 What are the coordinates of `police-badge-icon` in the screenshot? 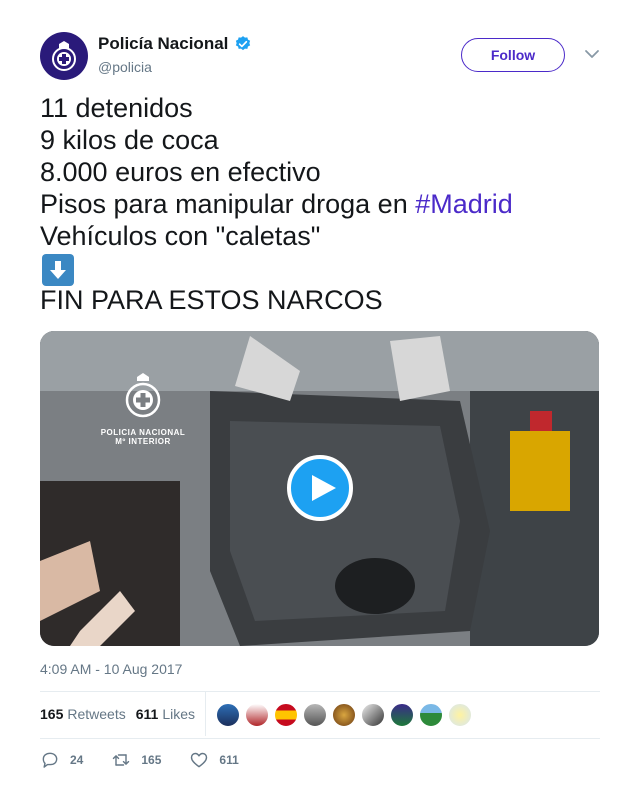 It's located at (64, 56).